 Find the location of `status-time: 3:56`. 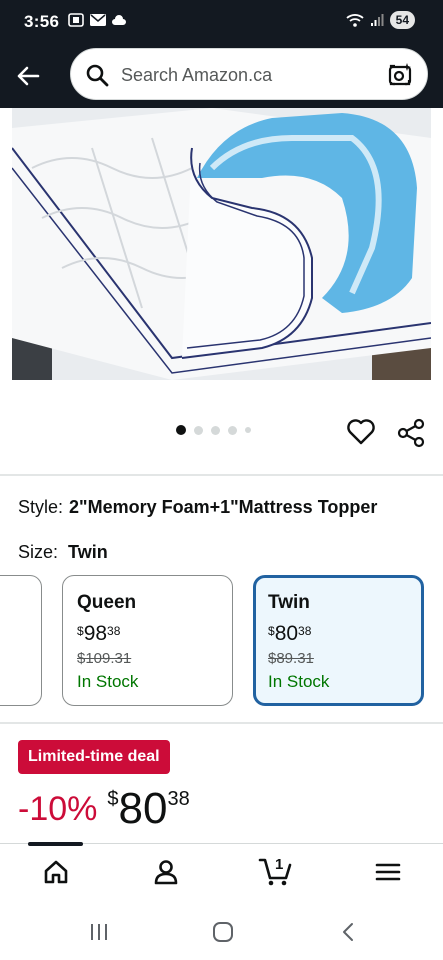

status-time: 3:56 is located at coordinates (42, 21).